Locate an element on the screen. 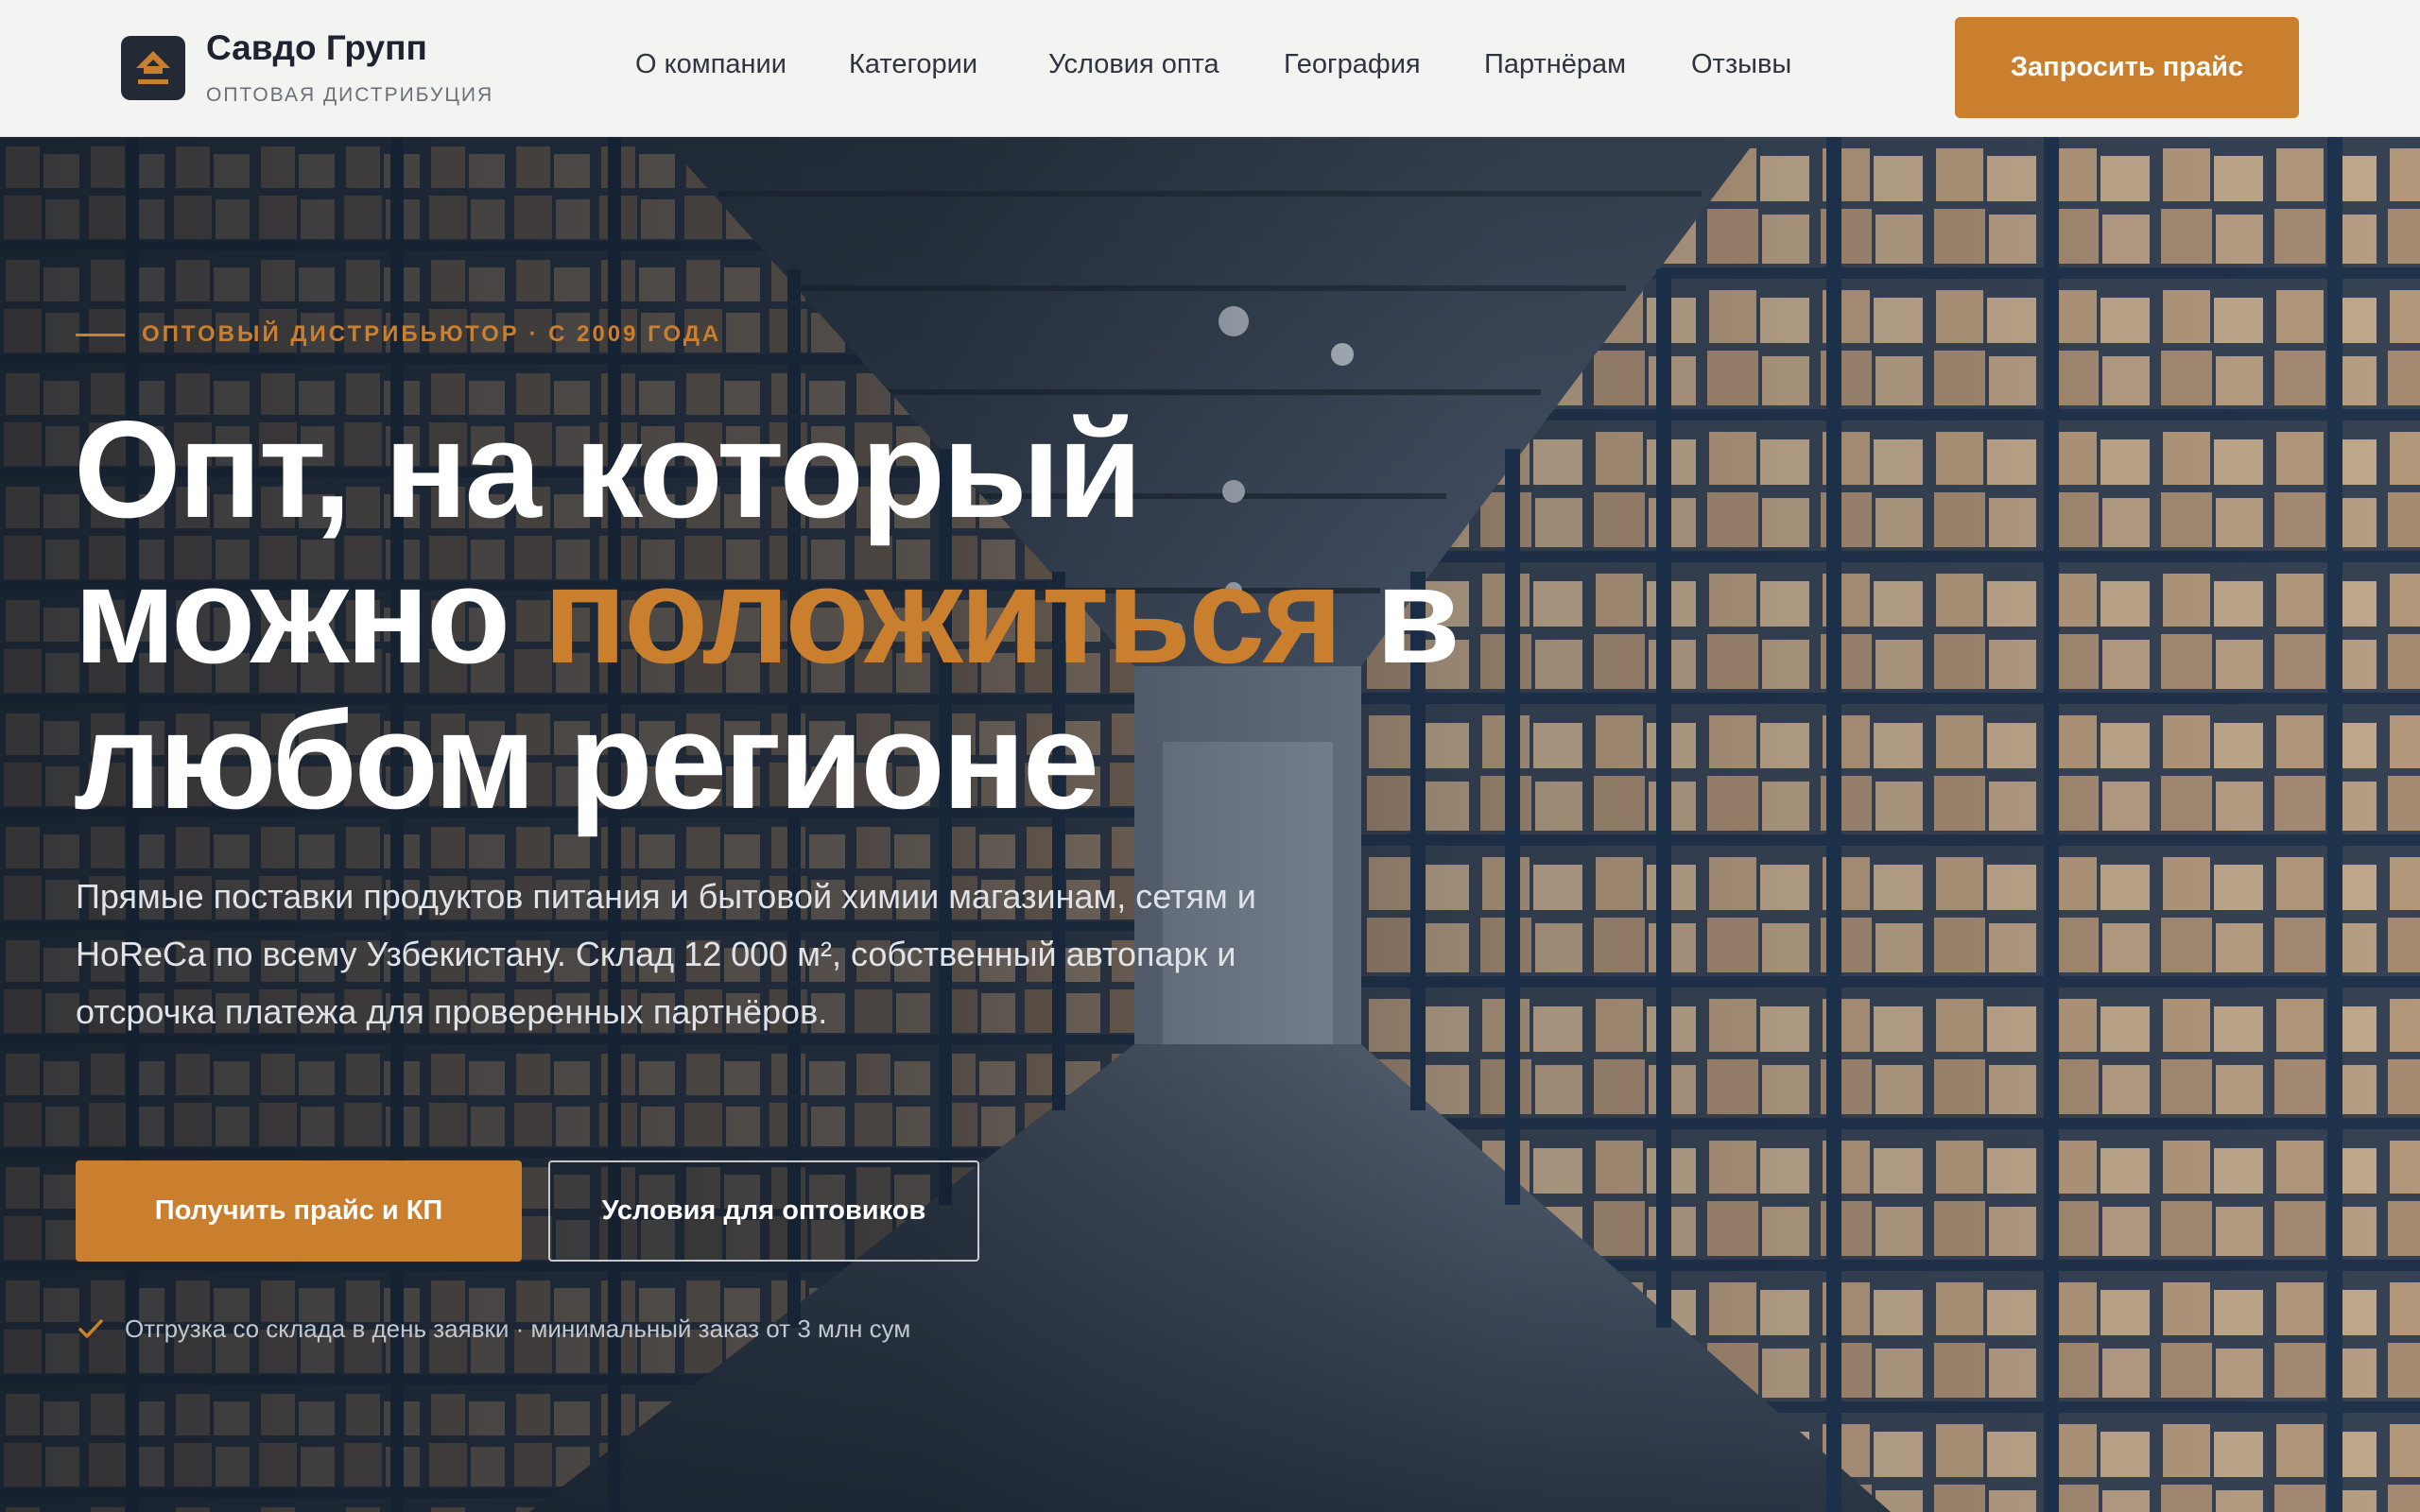  nav-item-about: О компании is located at coordinates (710, 64).